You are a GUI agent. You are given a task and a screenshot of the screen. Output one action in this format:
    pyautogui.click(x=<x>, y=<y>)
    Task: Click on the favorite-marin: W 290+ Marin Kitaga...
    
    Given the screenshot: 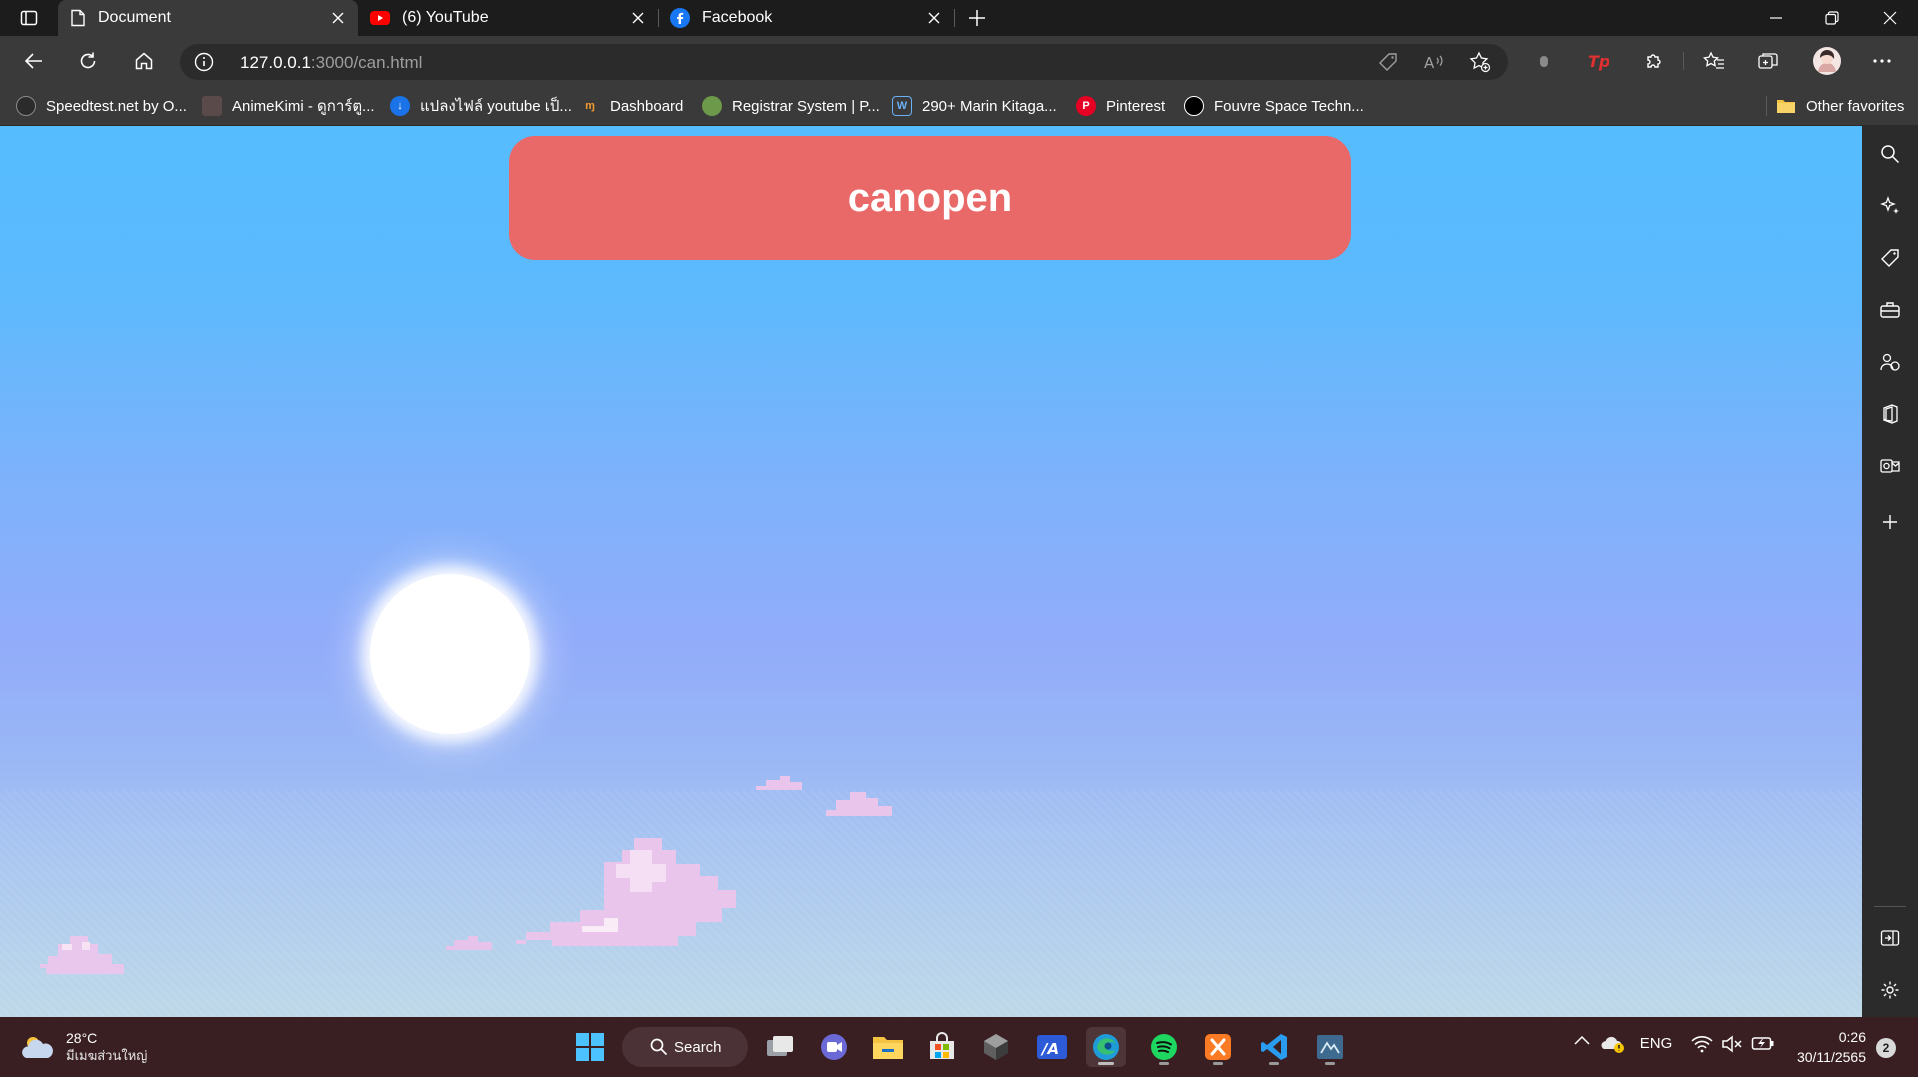 What is the action you would take?
    pyautogui.click(x=974, y=106)
    